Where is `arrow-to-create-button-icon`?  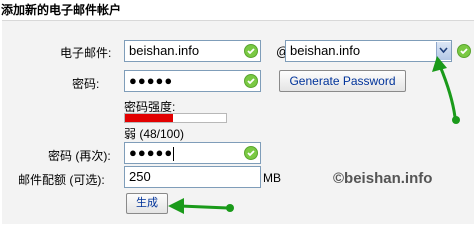
arrow-to-create-button-icon is located at coordinates (201, 206).